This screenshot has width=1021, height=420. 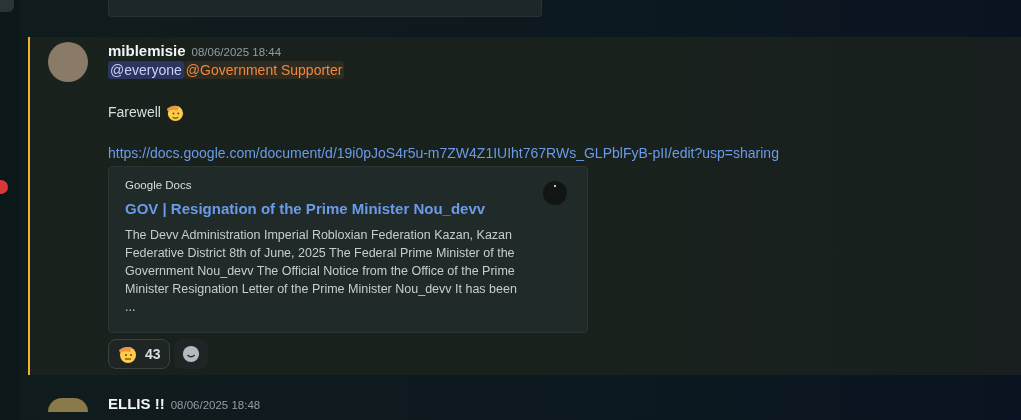 I want to click on timestamp: 08/06/2025 18:44, so click(x=236, y=52).